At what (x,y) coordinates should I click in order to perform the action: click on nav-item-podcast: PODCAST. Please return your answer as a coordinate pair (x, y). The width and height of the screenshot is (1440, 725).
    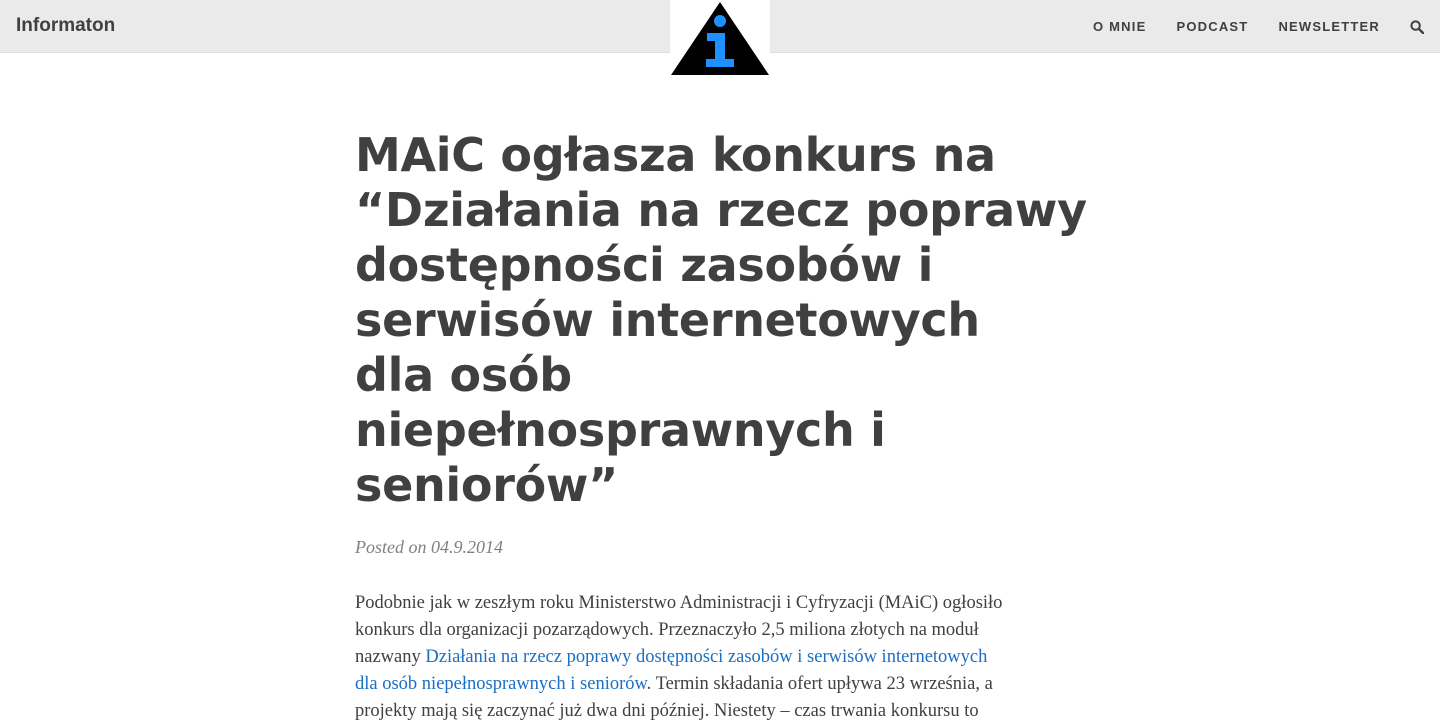
    Looking at the image, I should click on (1212, 26).